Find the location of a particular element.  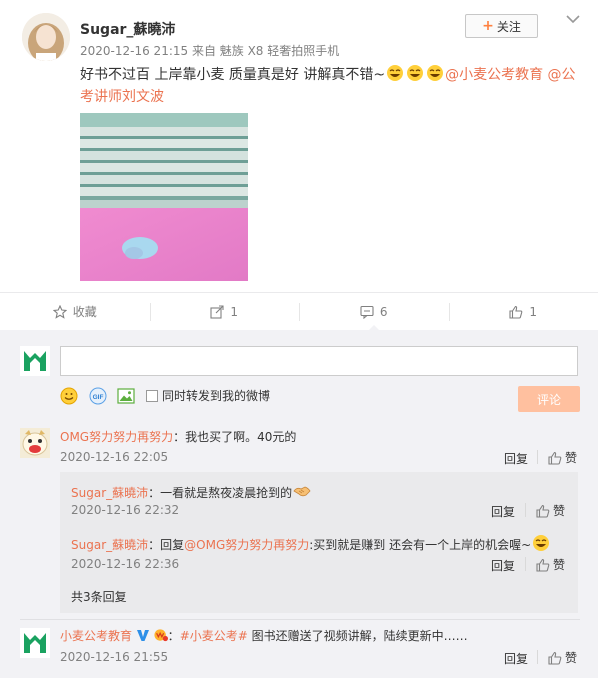

mention-link: @OMG努力努力再努力 is located at coordinates (246, 545).